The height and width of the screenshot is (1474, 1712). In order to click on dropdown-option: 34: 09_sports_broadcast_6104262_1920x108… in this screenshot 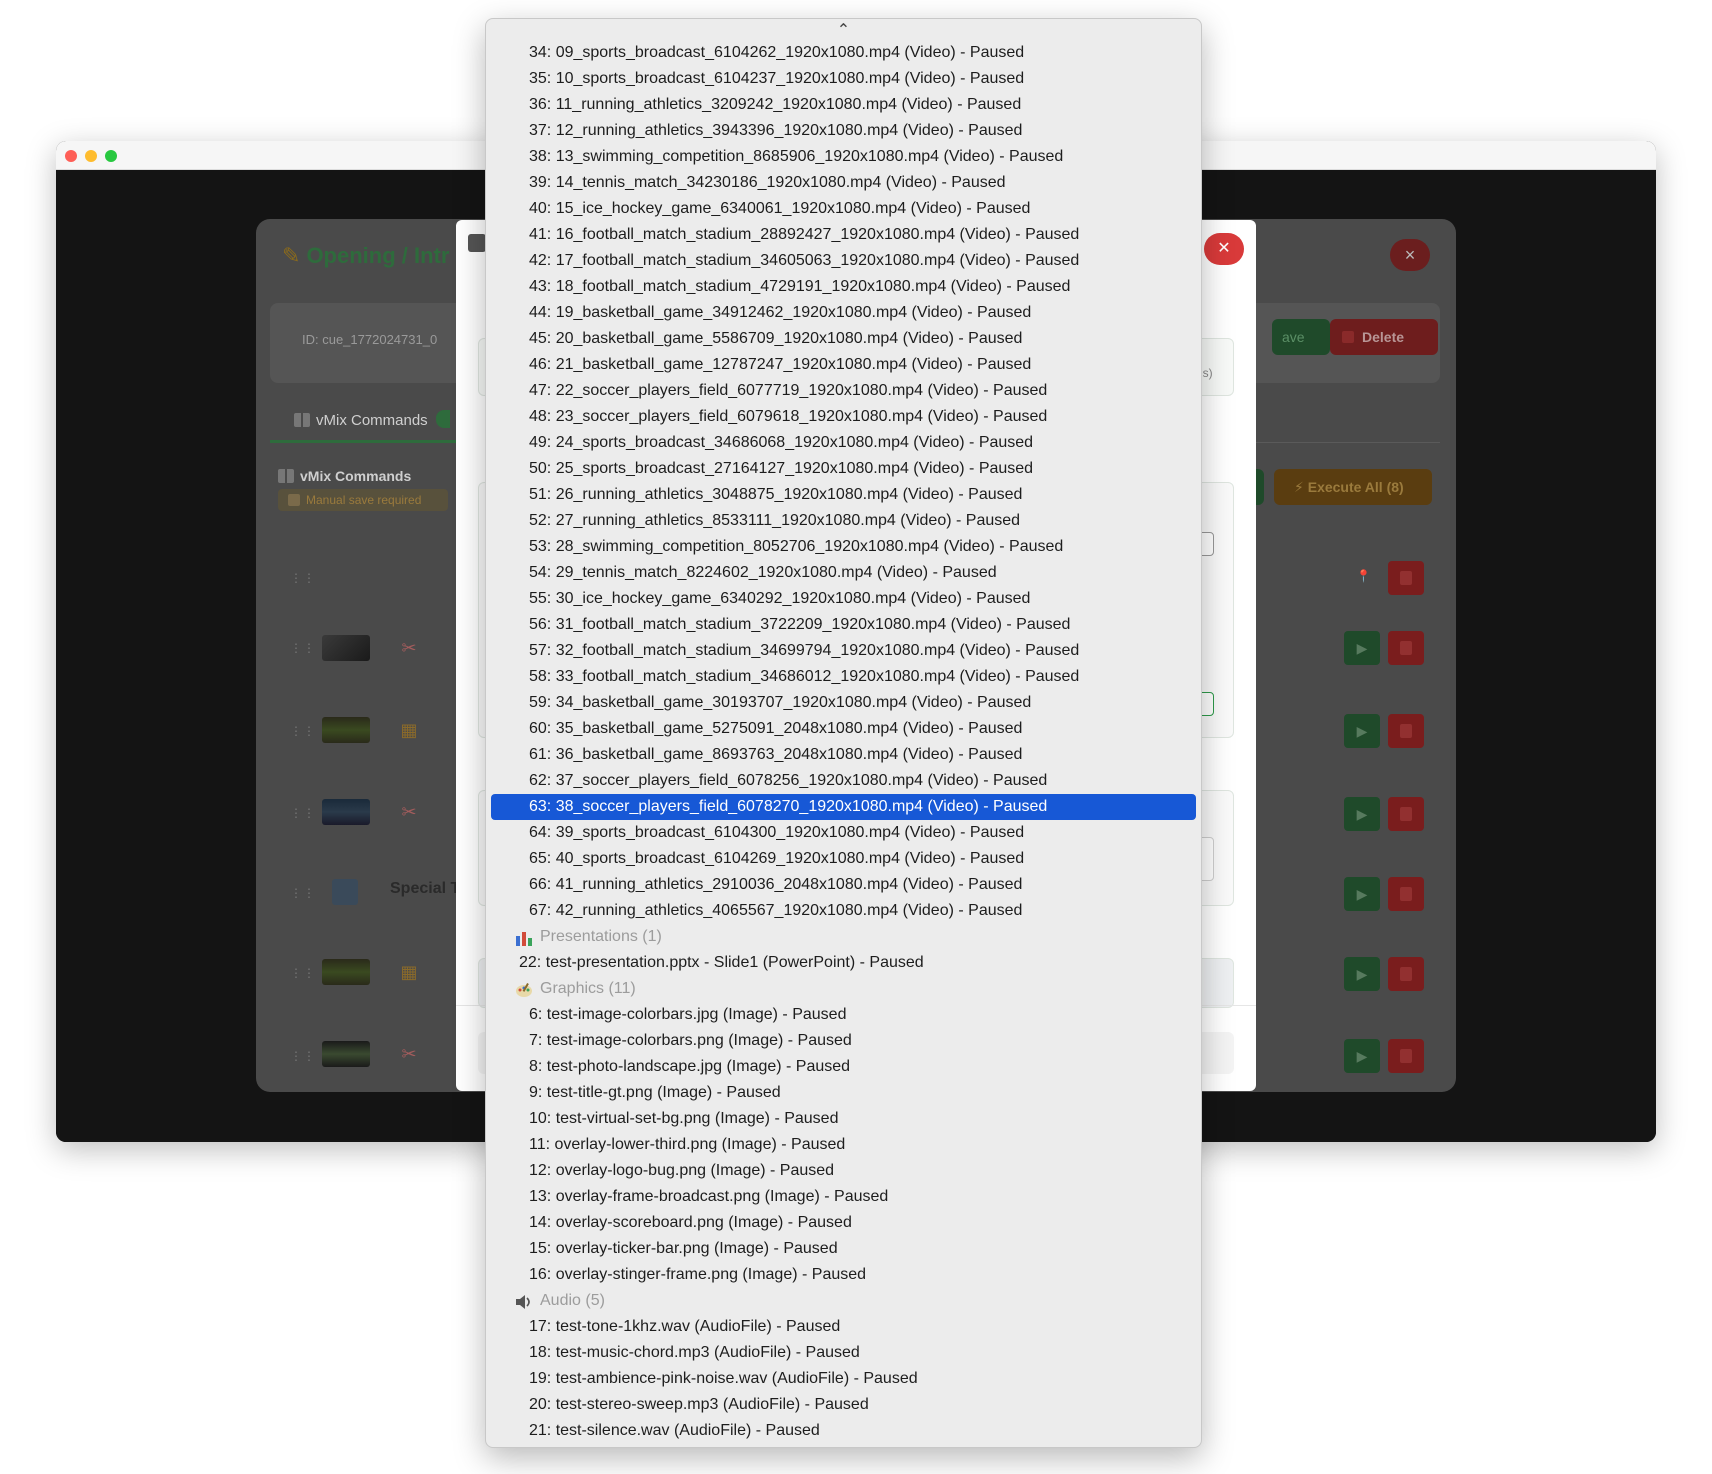, I will do `click(843, 53)`.